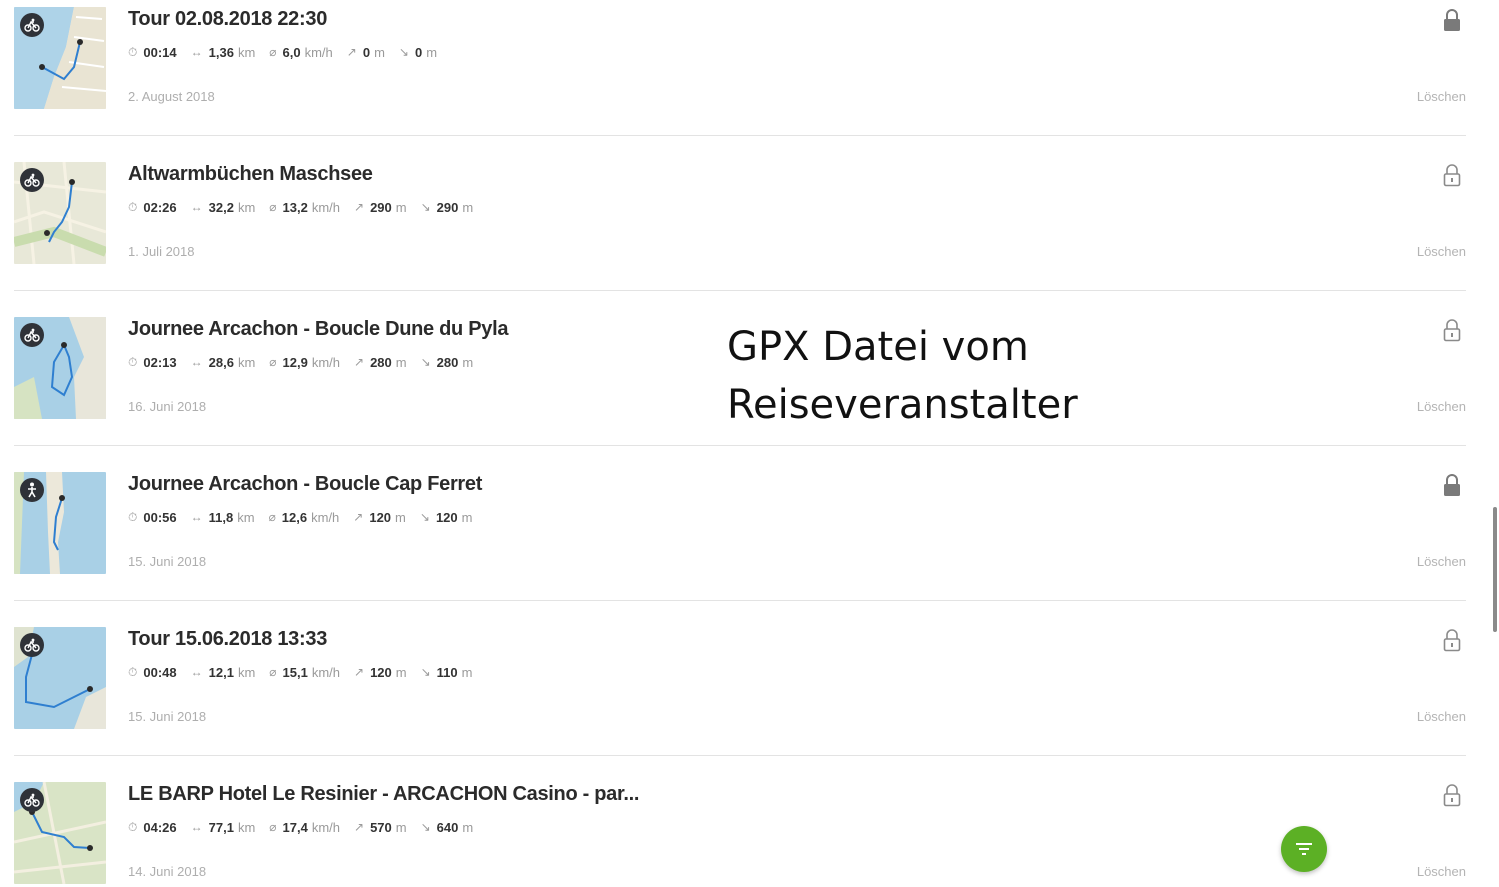 The image size is (1499, 887). I want to click on speed-stat: ⌀ 13,2 km/h, so click(304, 207).